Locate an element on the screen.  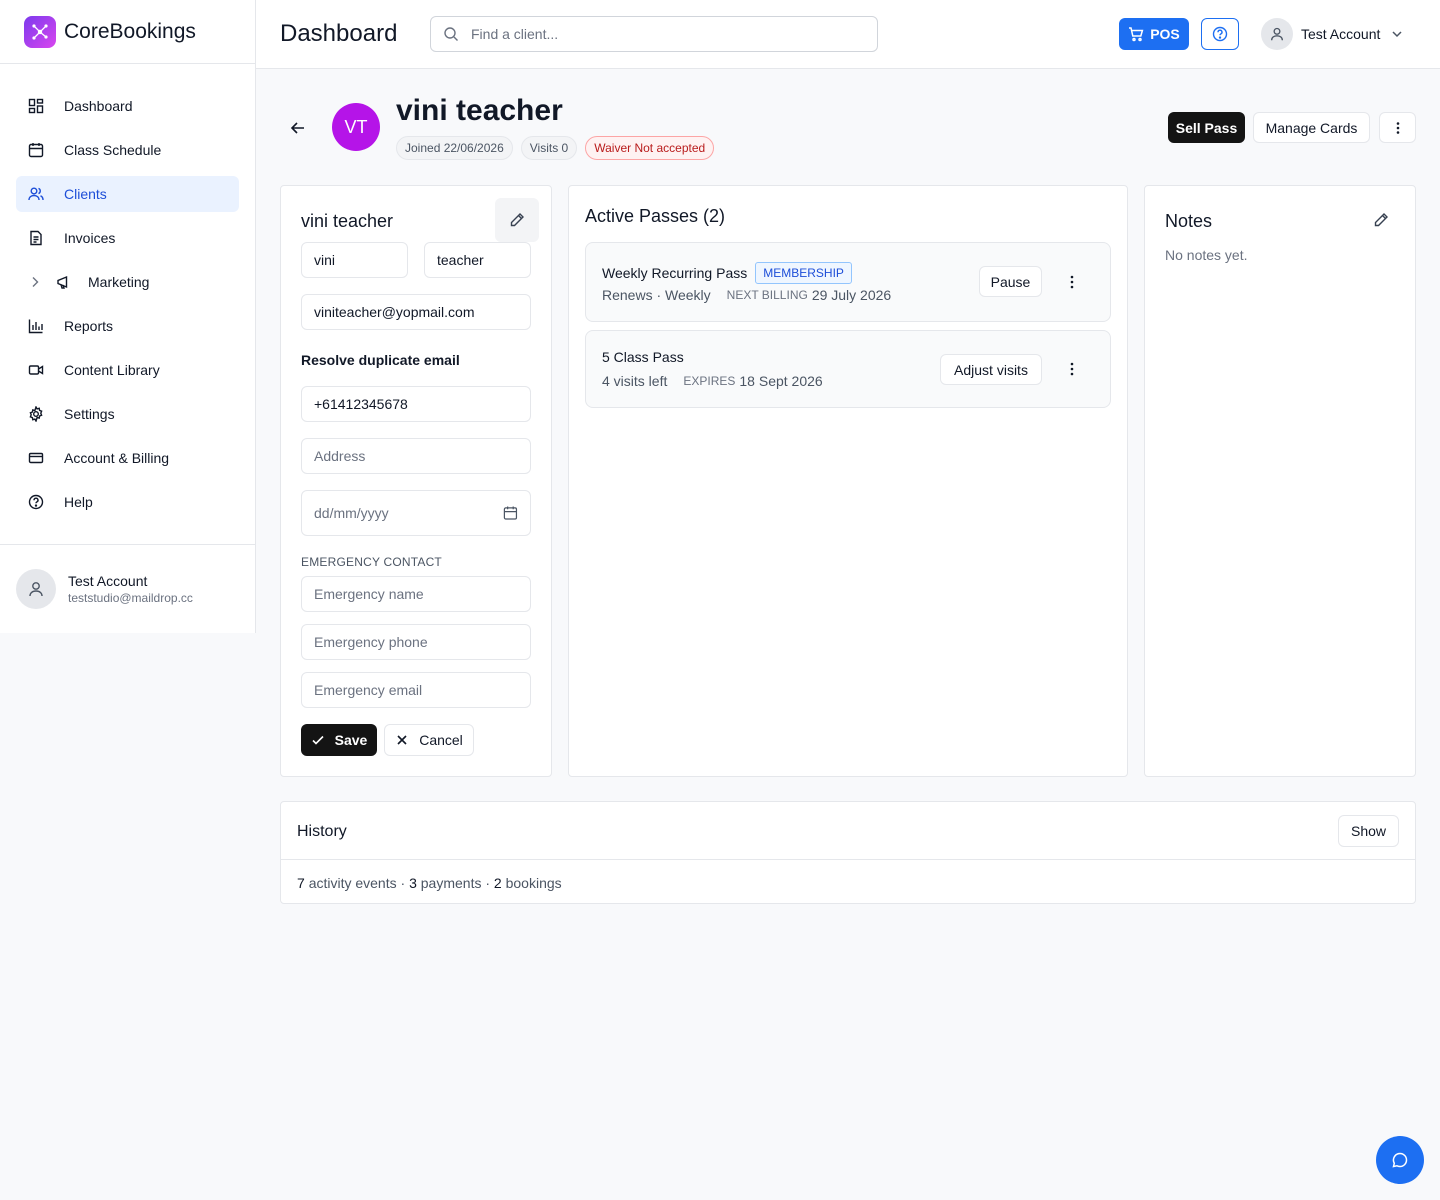
chevron-right-icon is located at coordinates (35, 282).